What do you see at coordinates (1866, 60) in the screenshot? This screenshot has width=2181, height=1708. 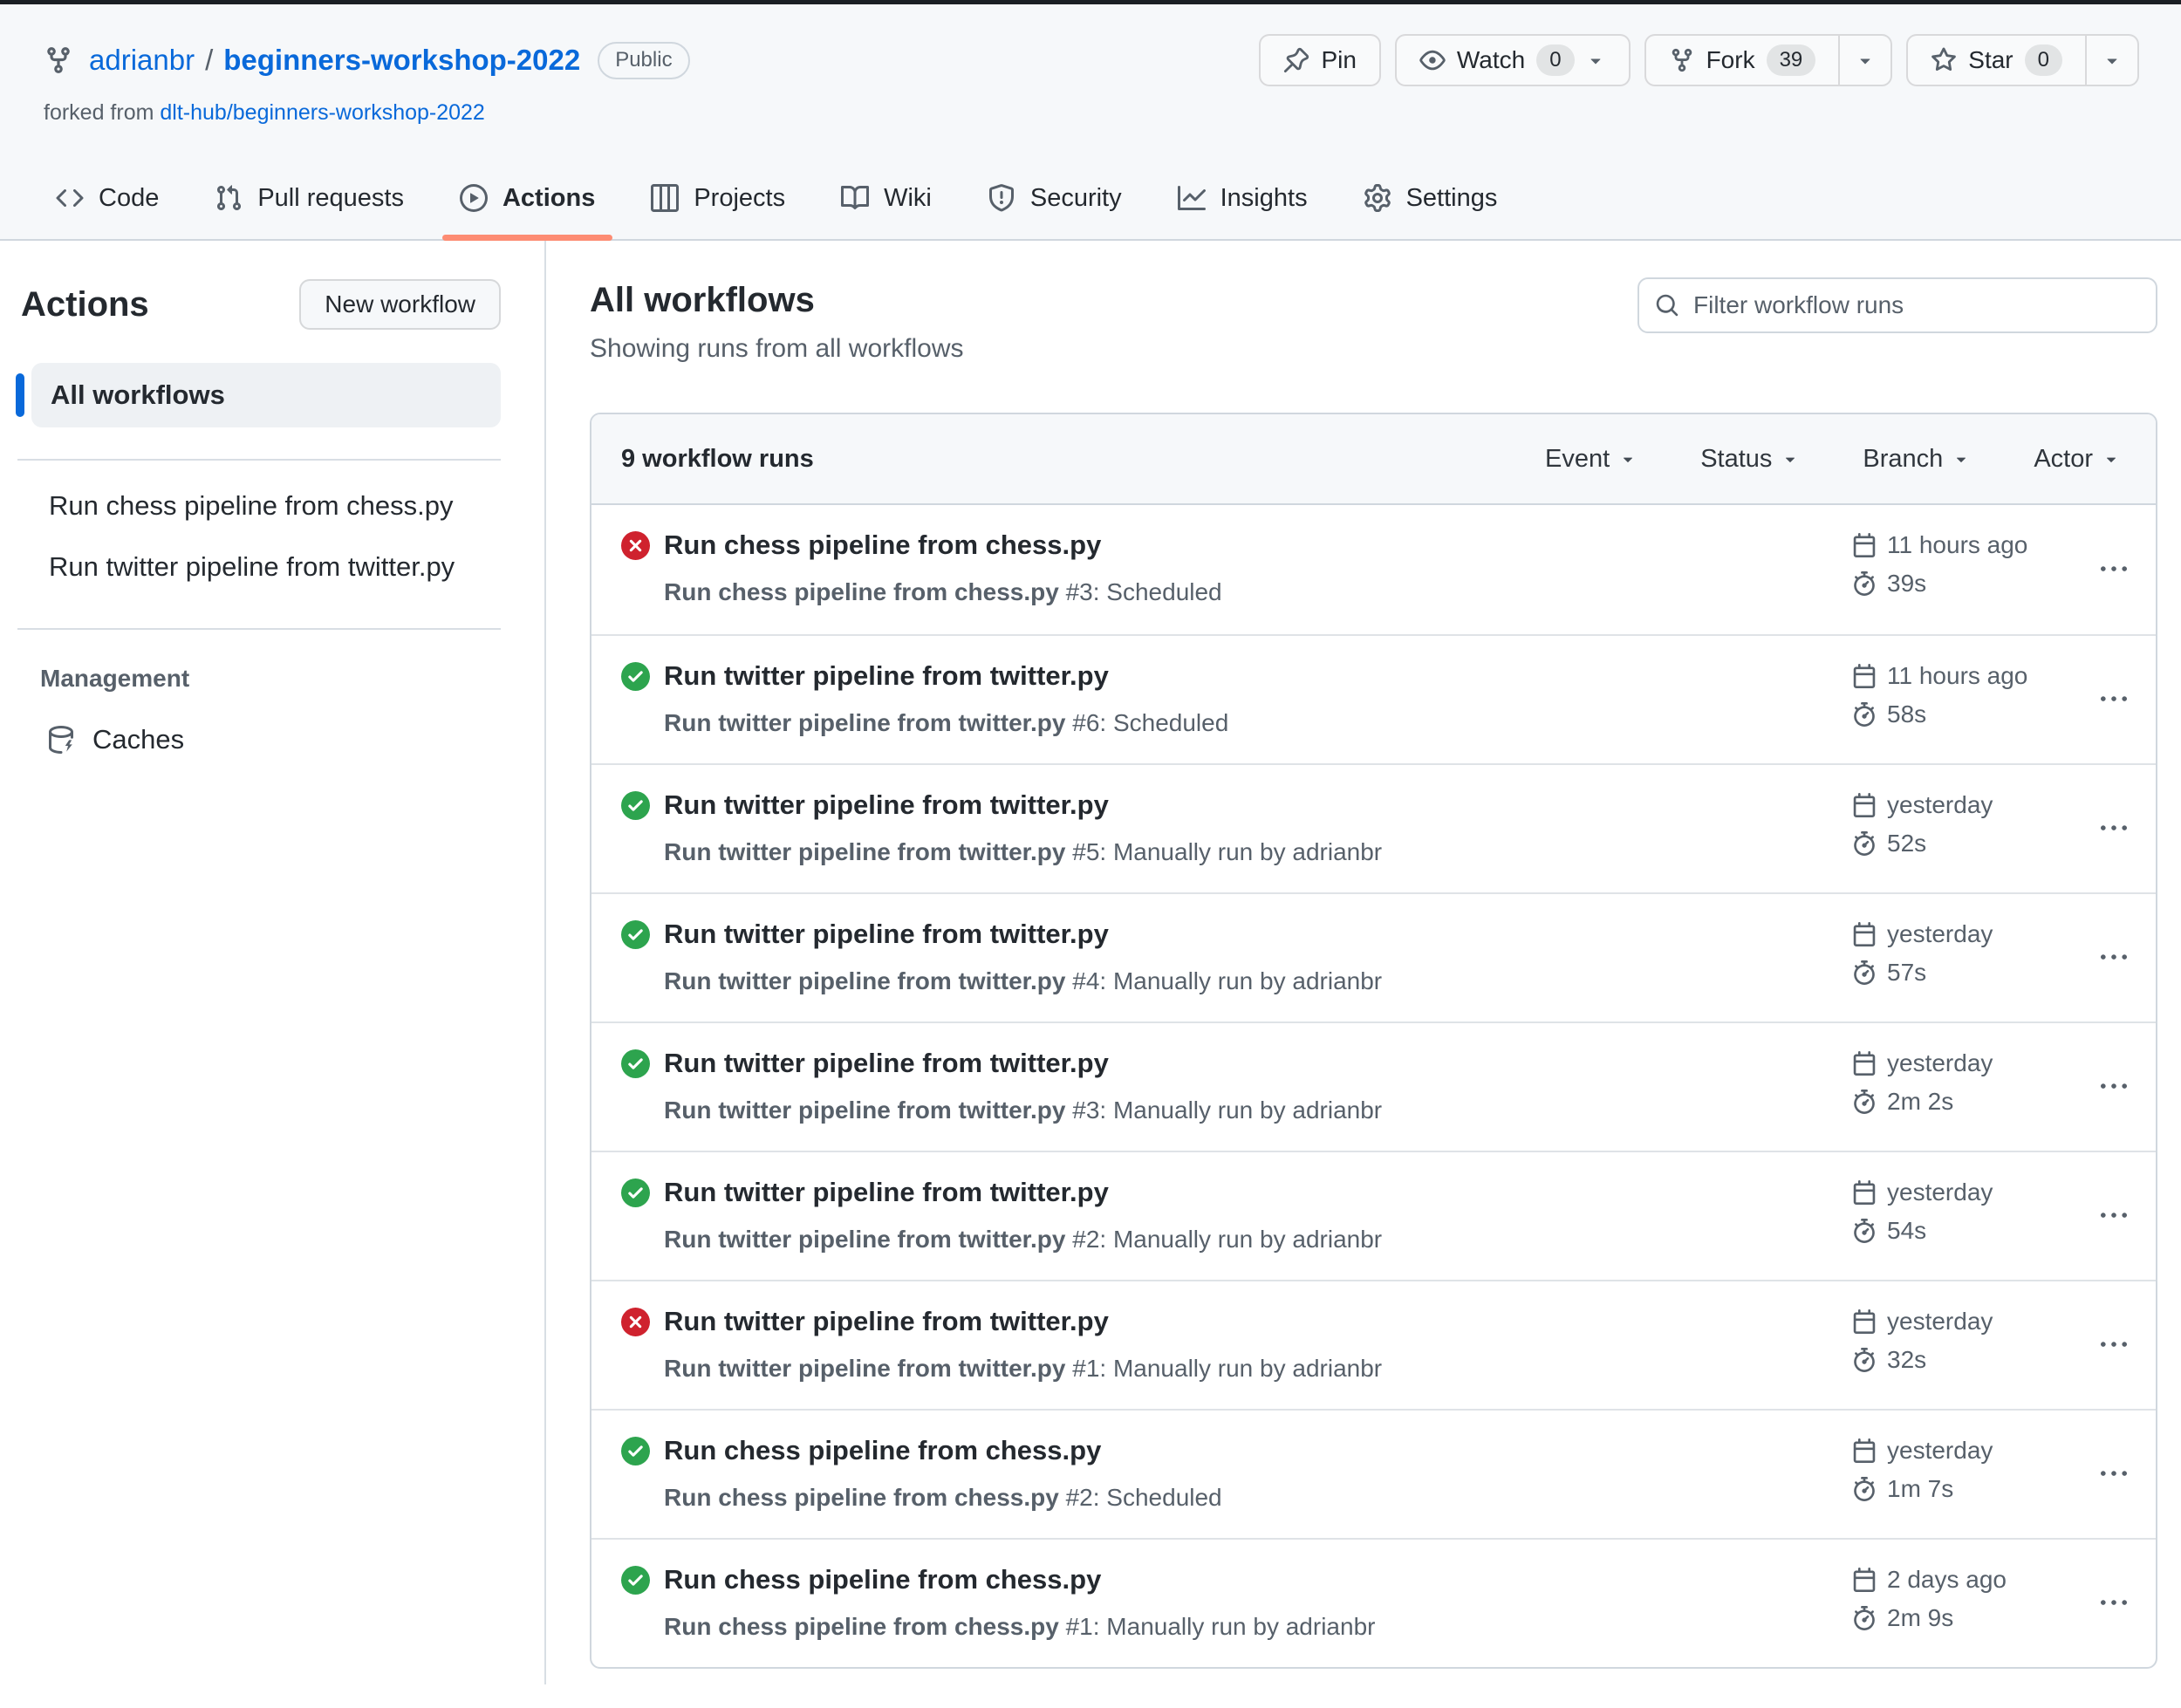 I see `fork-dropdown-button` at bounding box center [1866, 60].